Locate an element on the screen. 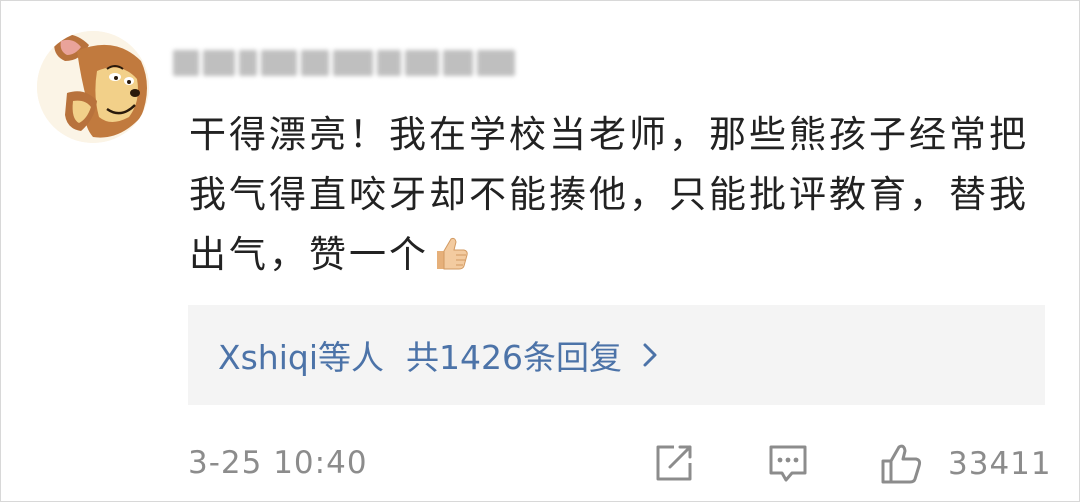 The height and width of the screenshot is (502, 1080). comment-timestamp: 3-25 10:40 is located at coordinates (278, 463).